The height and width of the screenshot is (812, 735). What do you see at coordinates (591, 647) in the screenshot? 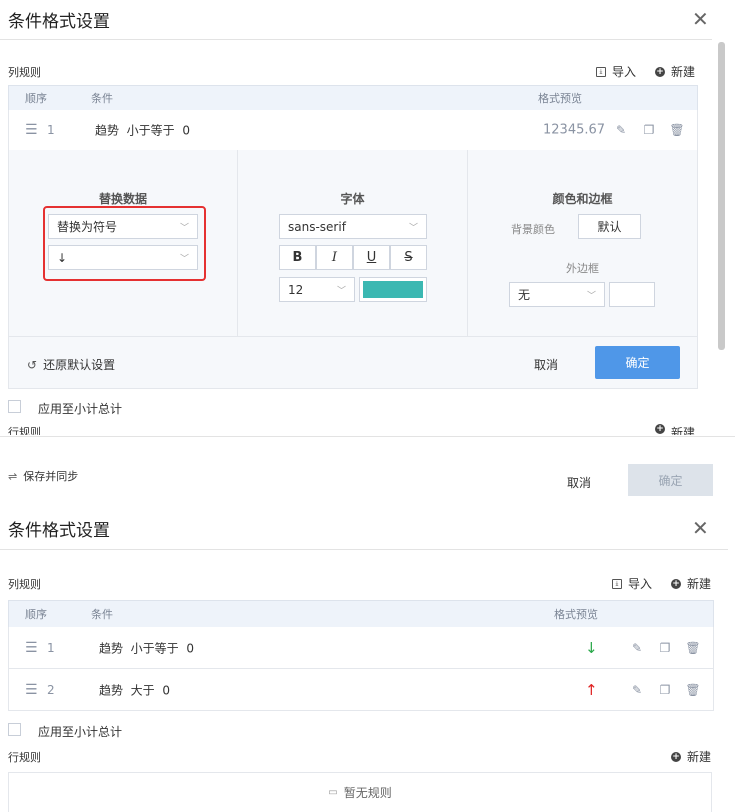
I see `rule-preview: ↓` at bounding box center [591, 647].